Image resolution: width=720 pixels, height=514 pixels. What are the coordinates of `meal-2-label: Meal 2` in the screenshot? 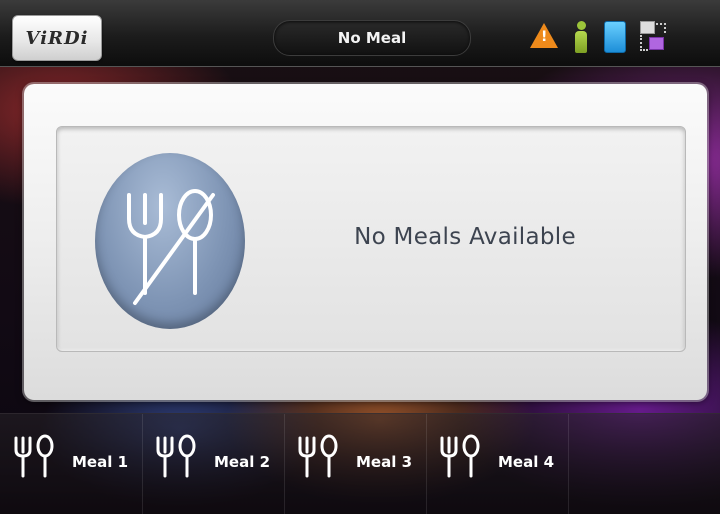 It's located at (242, 462).